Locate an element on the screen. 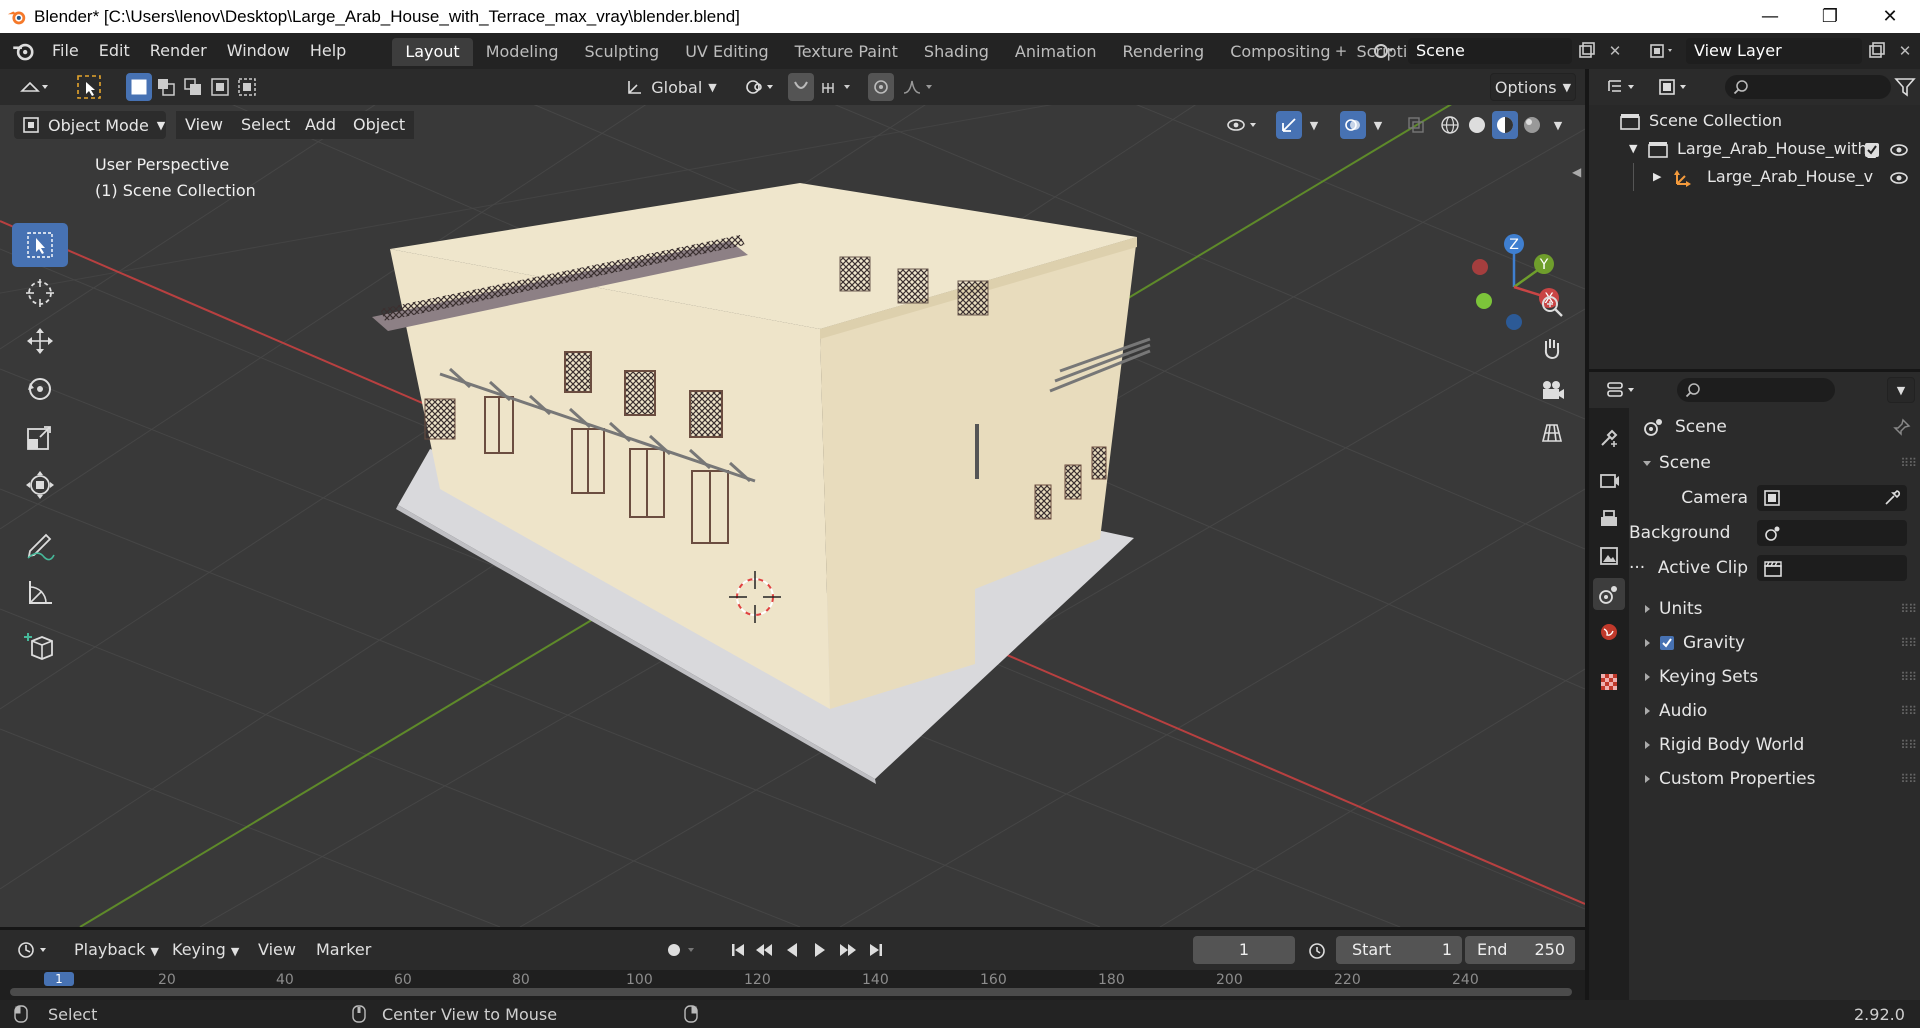 Image resolution: width=1920 pixels, height=1028 pixels. gizmo-neg-y is located at coordinates (1484, 301).